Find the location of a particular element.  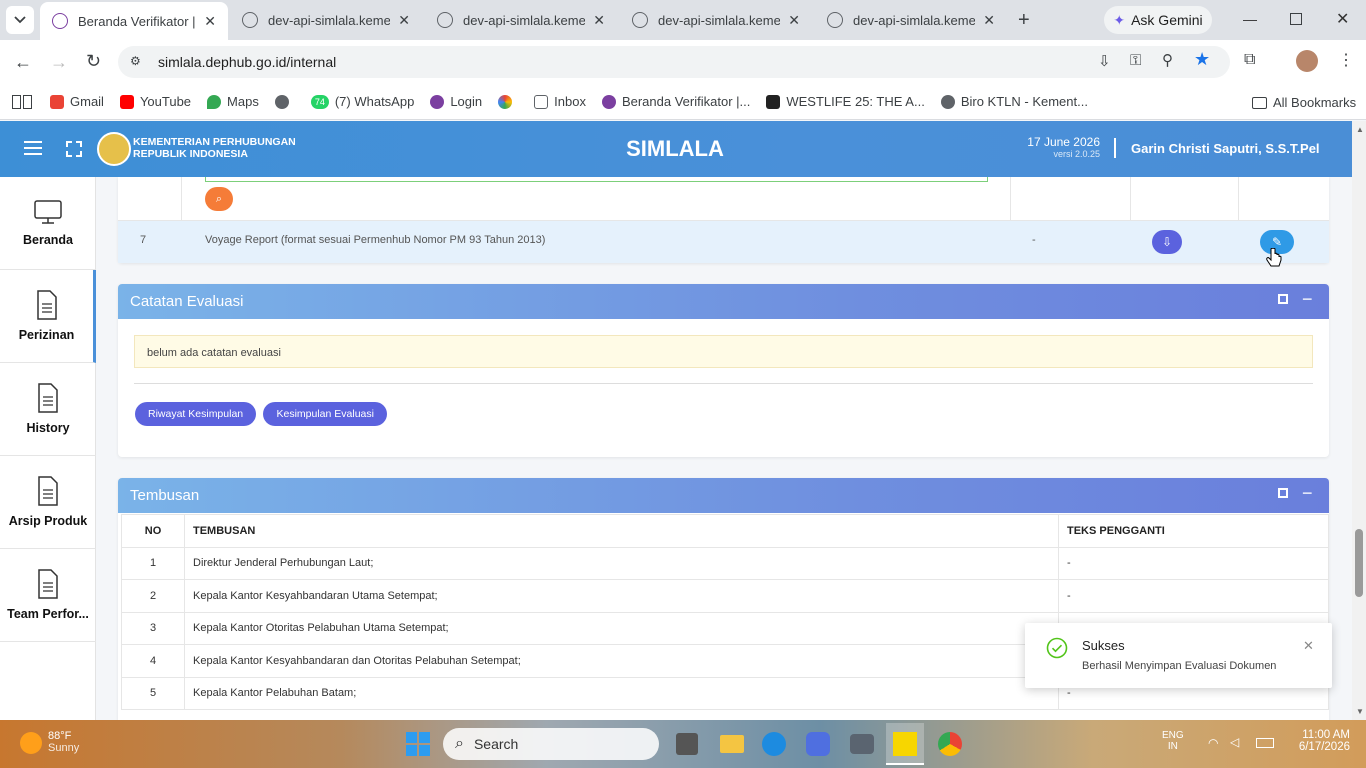

close-window-button: ✕ is located at coordinates (1342, 19).